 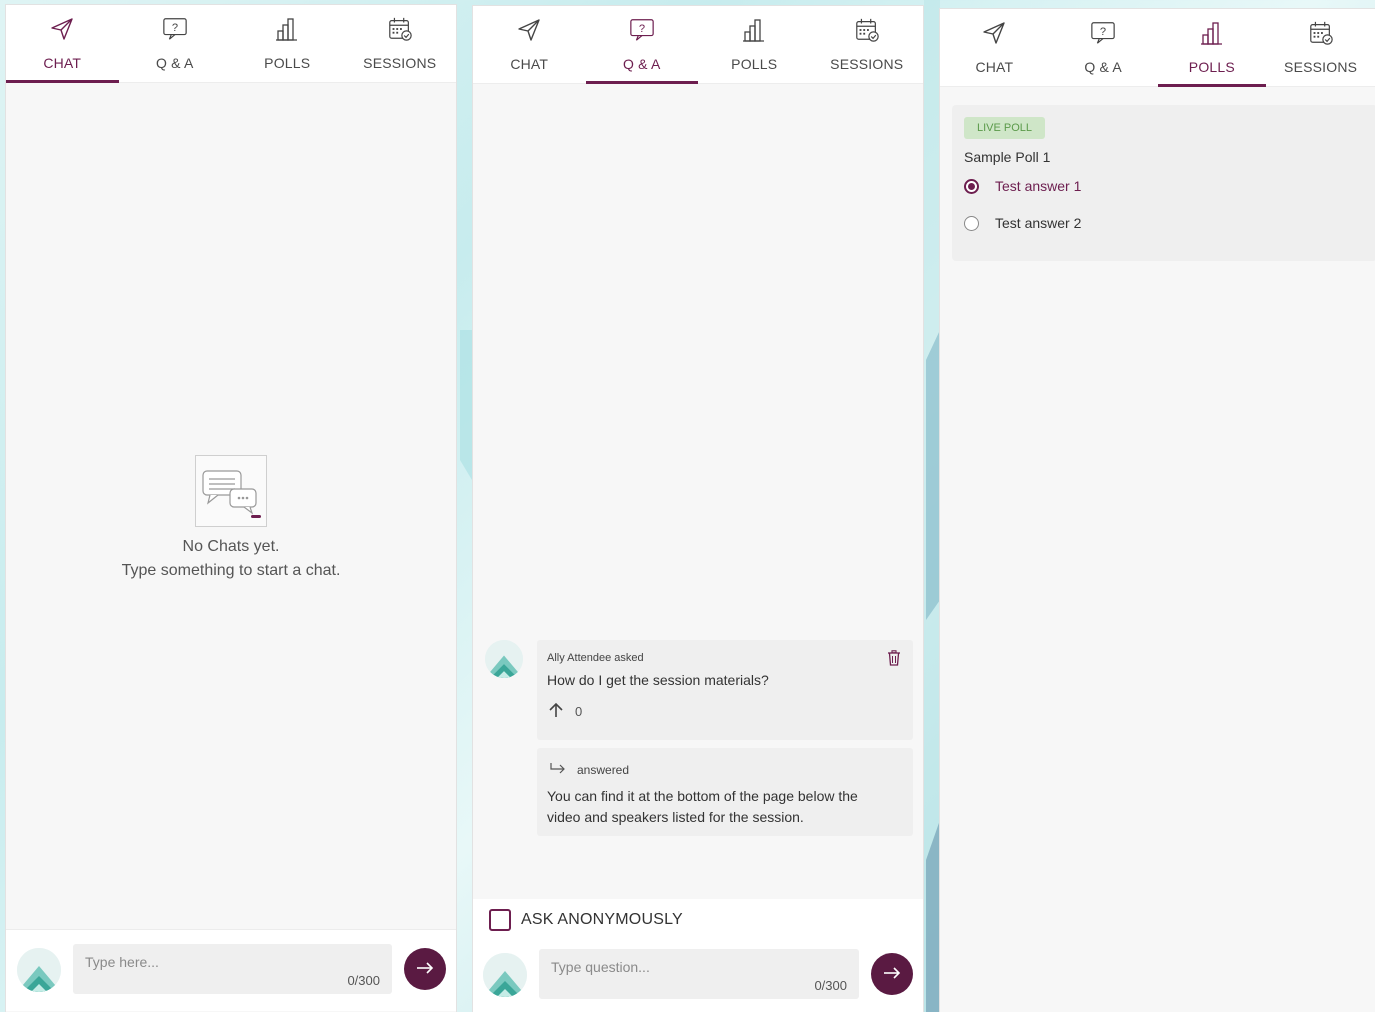 I want to click on trash-icon, so click(x=895, y=659).